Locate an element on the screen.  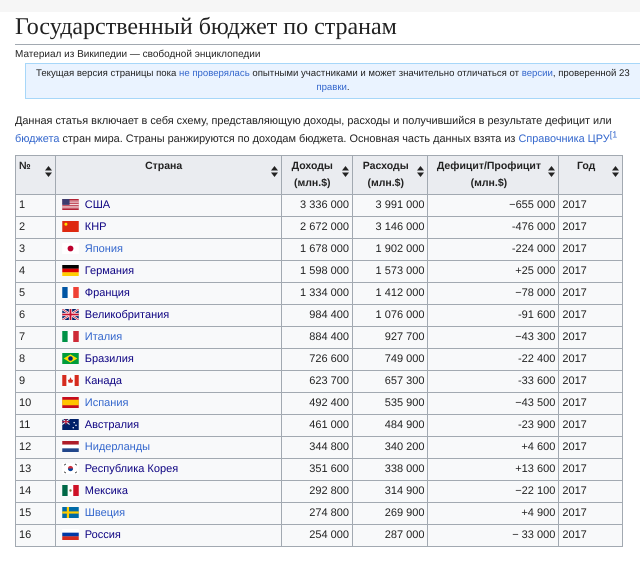
country-link: Канада is located at coordinates (103, 381).